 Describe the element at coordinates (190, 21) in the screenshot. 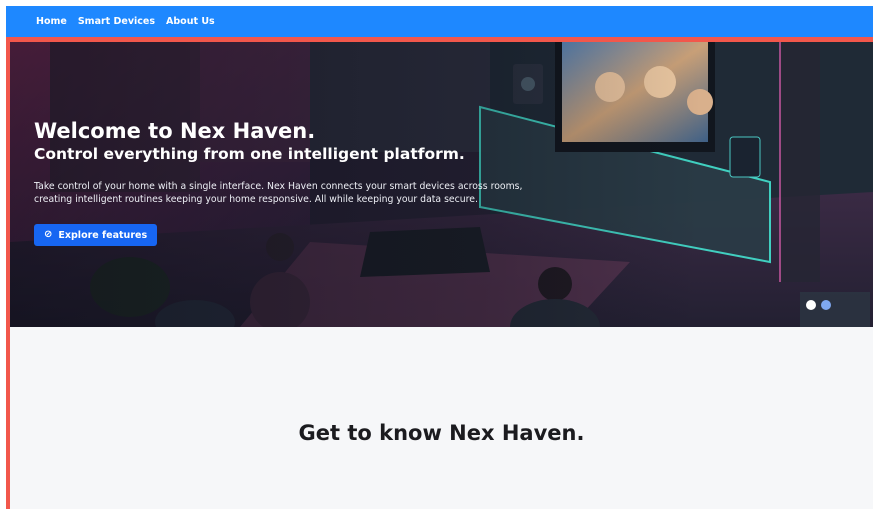

I see `nav-link-about-us: About Us` at that location.